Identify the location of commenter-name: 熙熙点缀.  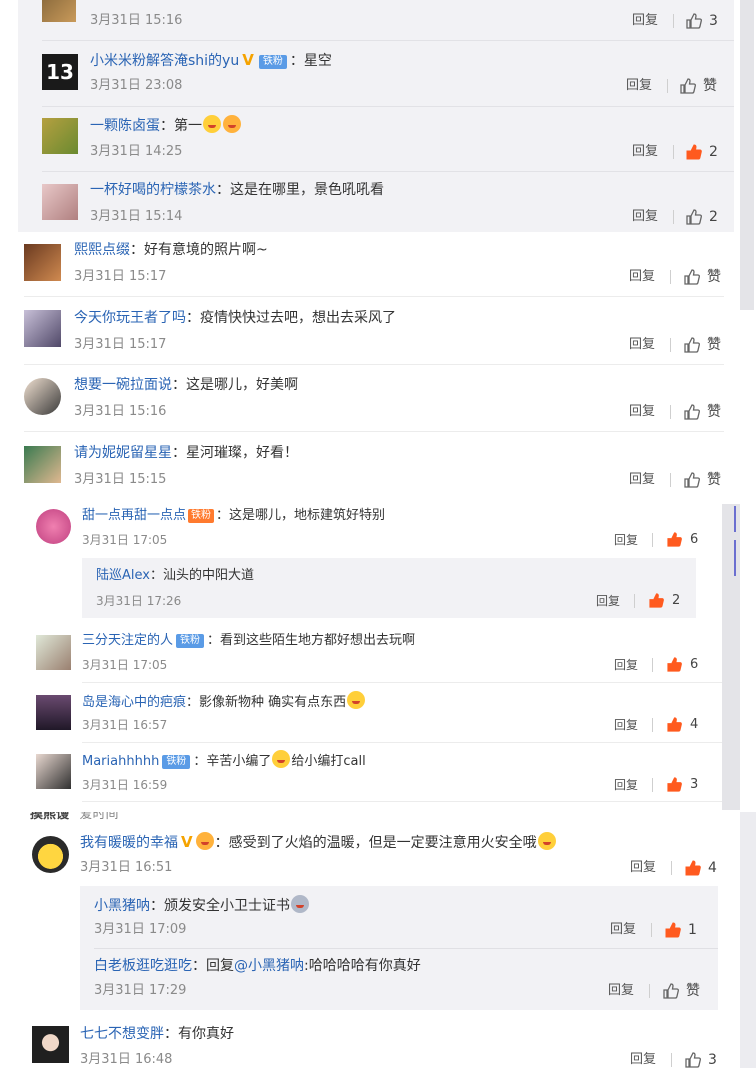
(102, 250).